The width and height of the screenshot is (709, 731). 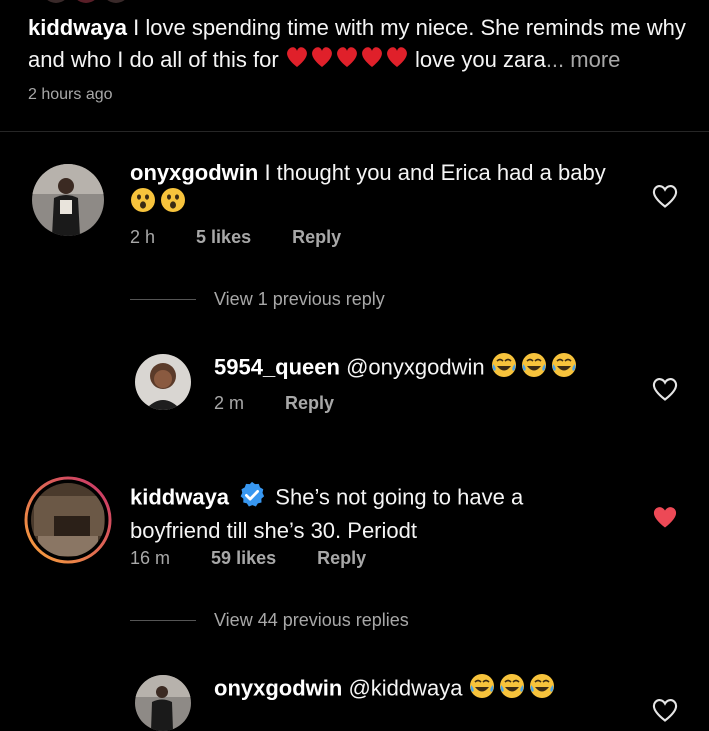 What do you see at coordinates (163, 382) in the screenshot?
I see `avatar-5954-queen` at bounding box center [163, 382].